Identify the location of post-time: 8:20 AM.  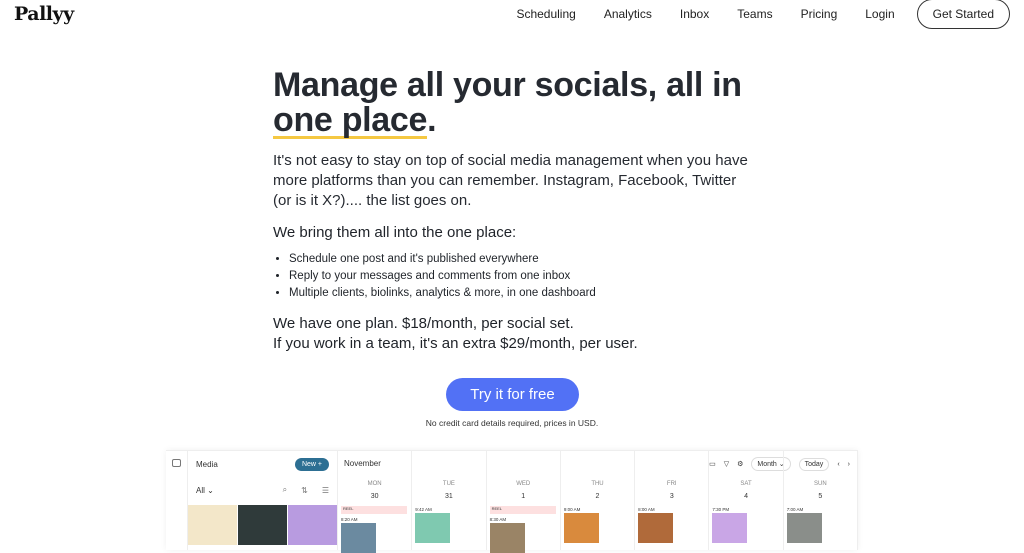
(349, 519).